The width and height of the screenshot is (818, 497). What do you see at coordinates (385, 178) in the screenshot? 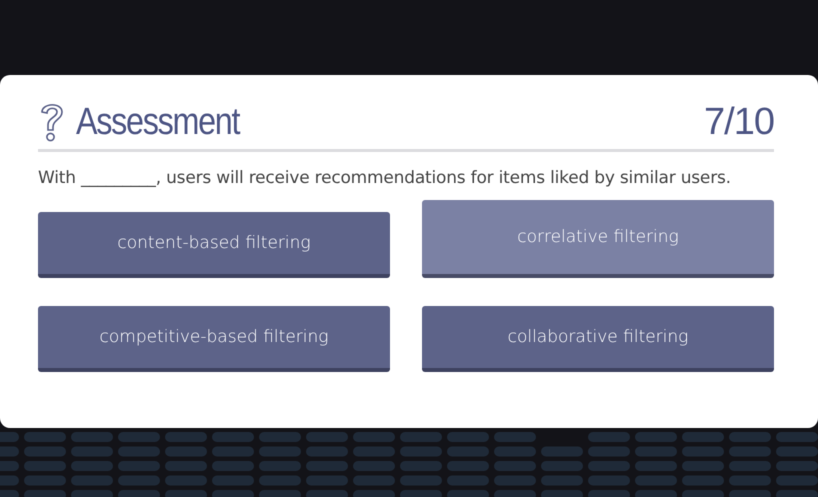
I see `question-text: With _________, users will receive recommendations for items liked by similar users.` at bounding box center [385, 178].